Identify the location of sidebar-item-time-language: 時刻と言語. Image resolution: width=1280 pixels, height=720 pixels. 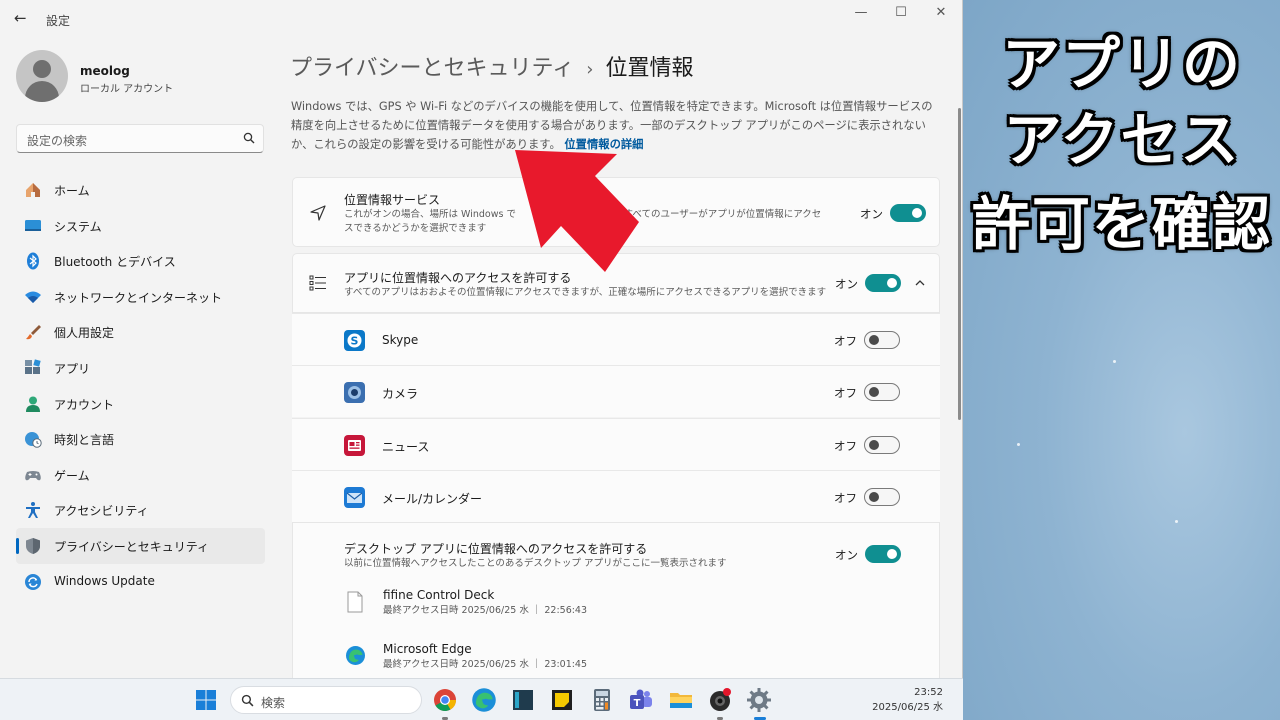
(140, 439).